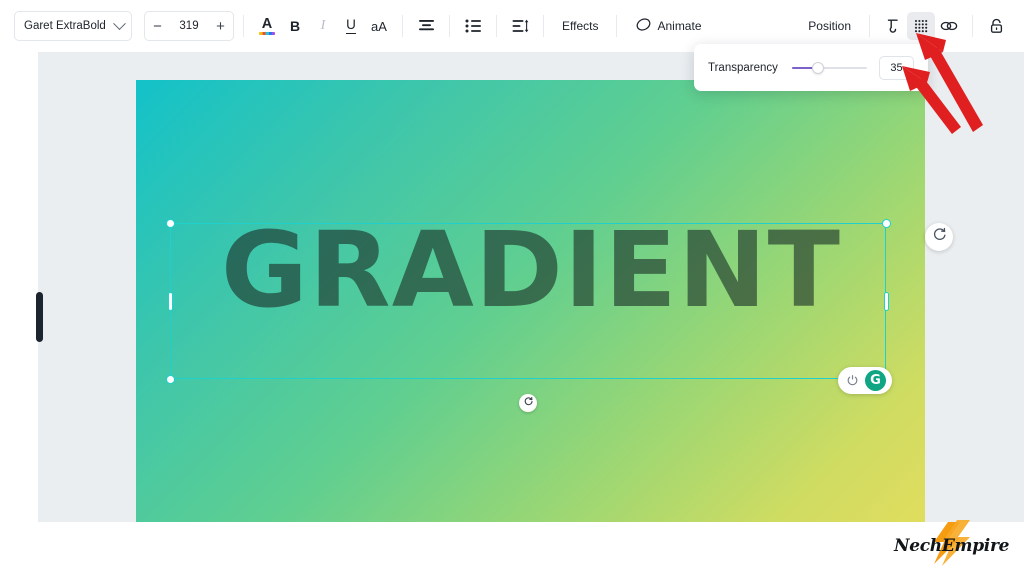 This screenshot has width=1024, height=576. I want to click on resize-handle-top-right, so click(886, 223).